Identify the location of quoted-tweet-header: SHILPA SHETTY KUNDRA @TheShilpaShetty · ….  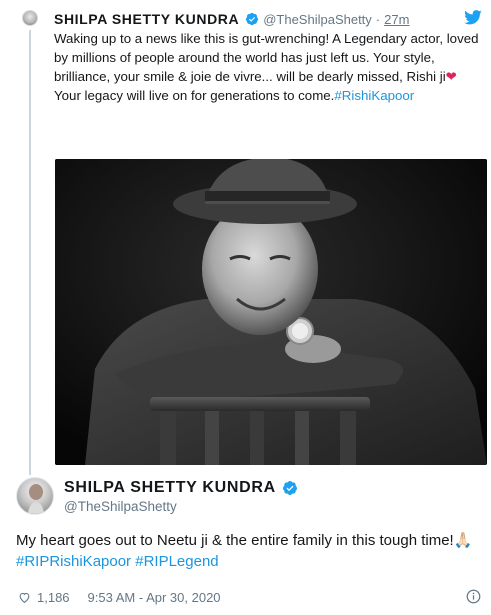
(231, 19).